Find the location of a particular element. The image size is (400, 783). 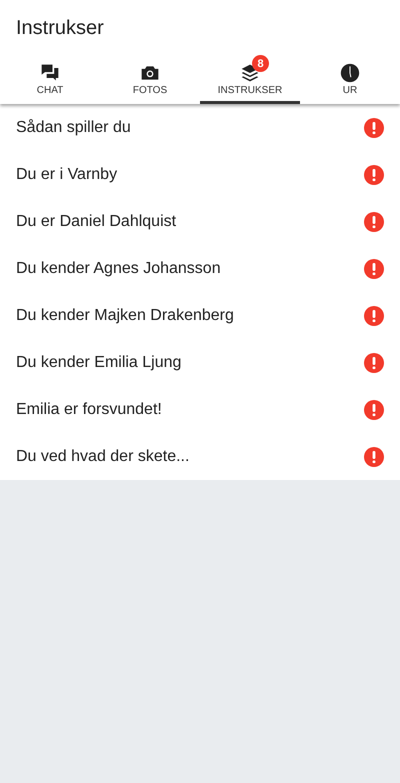

clock-icon is located at coordinates (350, 73).